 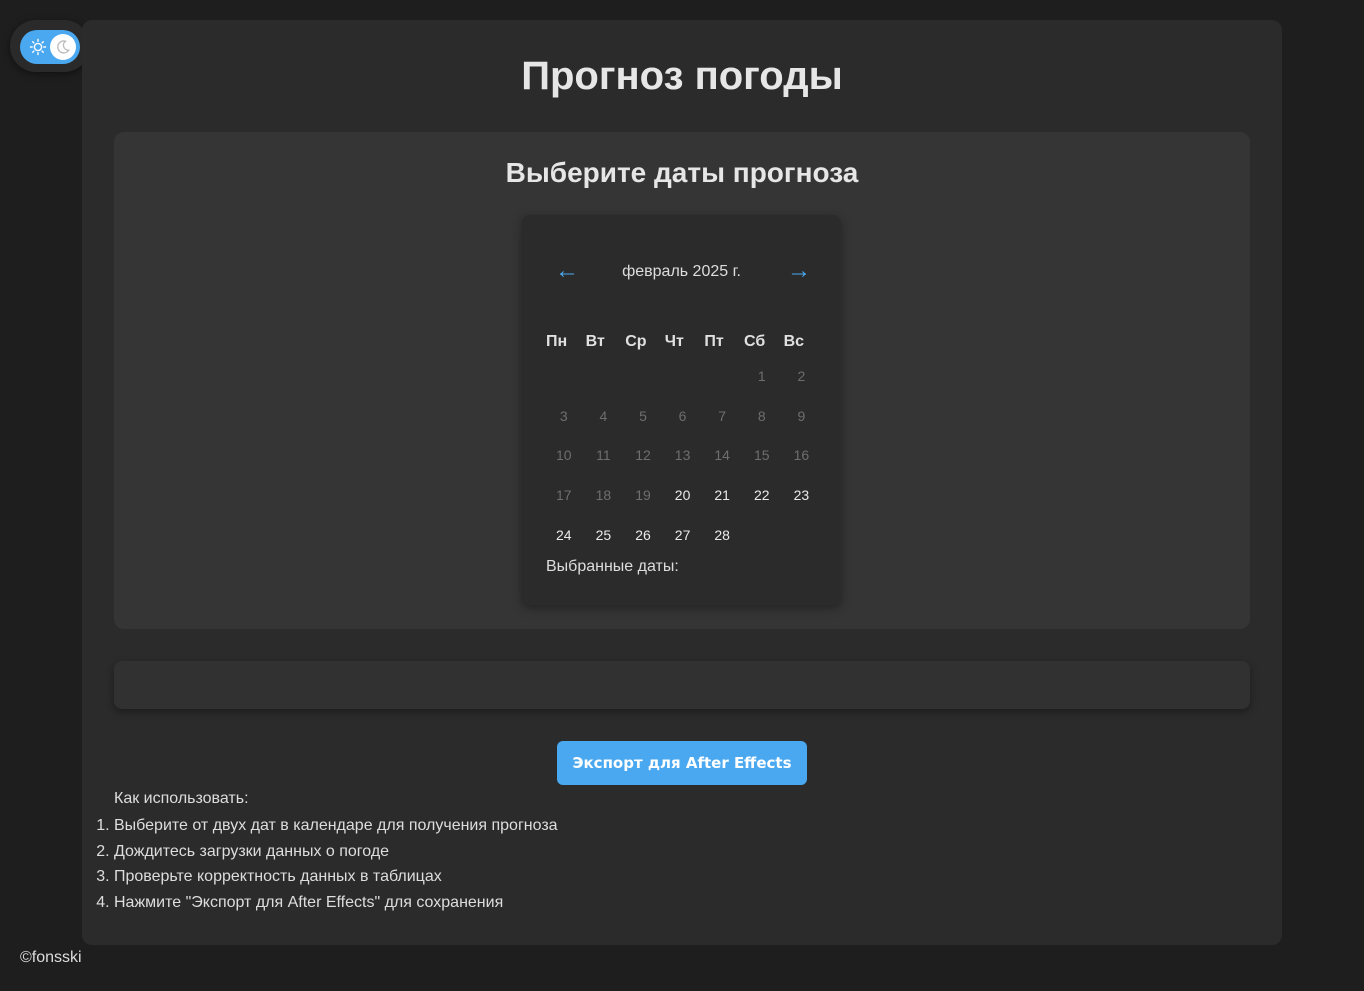 I want to click on calendar-day: 4, so click(x=603, y=415).